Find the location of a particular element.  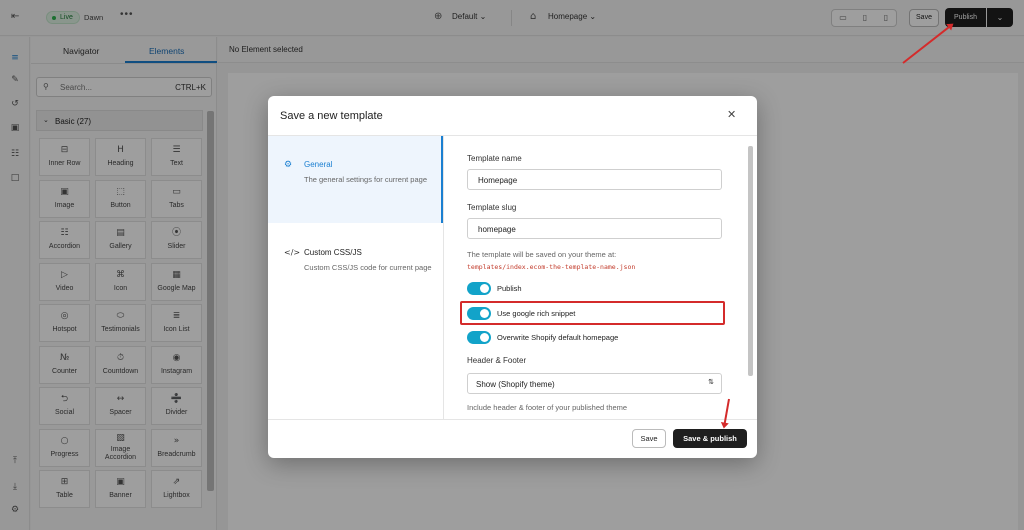

header-footer-select: Show (Shopify theme) ⇅ is located at coordinates (594, 383).